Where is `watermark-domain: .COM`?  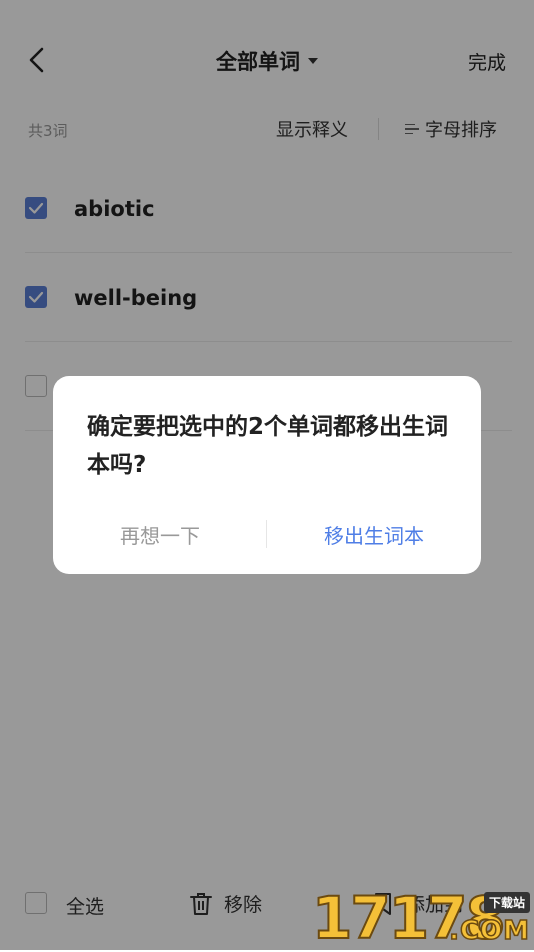
watermark-domain: .COM is located at coordinates (489, 931).